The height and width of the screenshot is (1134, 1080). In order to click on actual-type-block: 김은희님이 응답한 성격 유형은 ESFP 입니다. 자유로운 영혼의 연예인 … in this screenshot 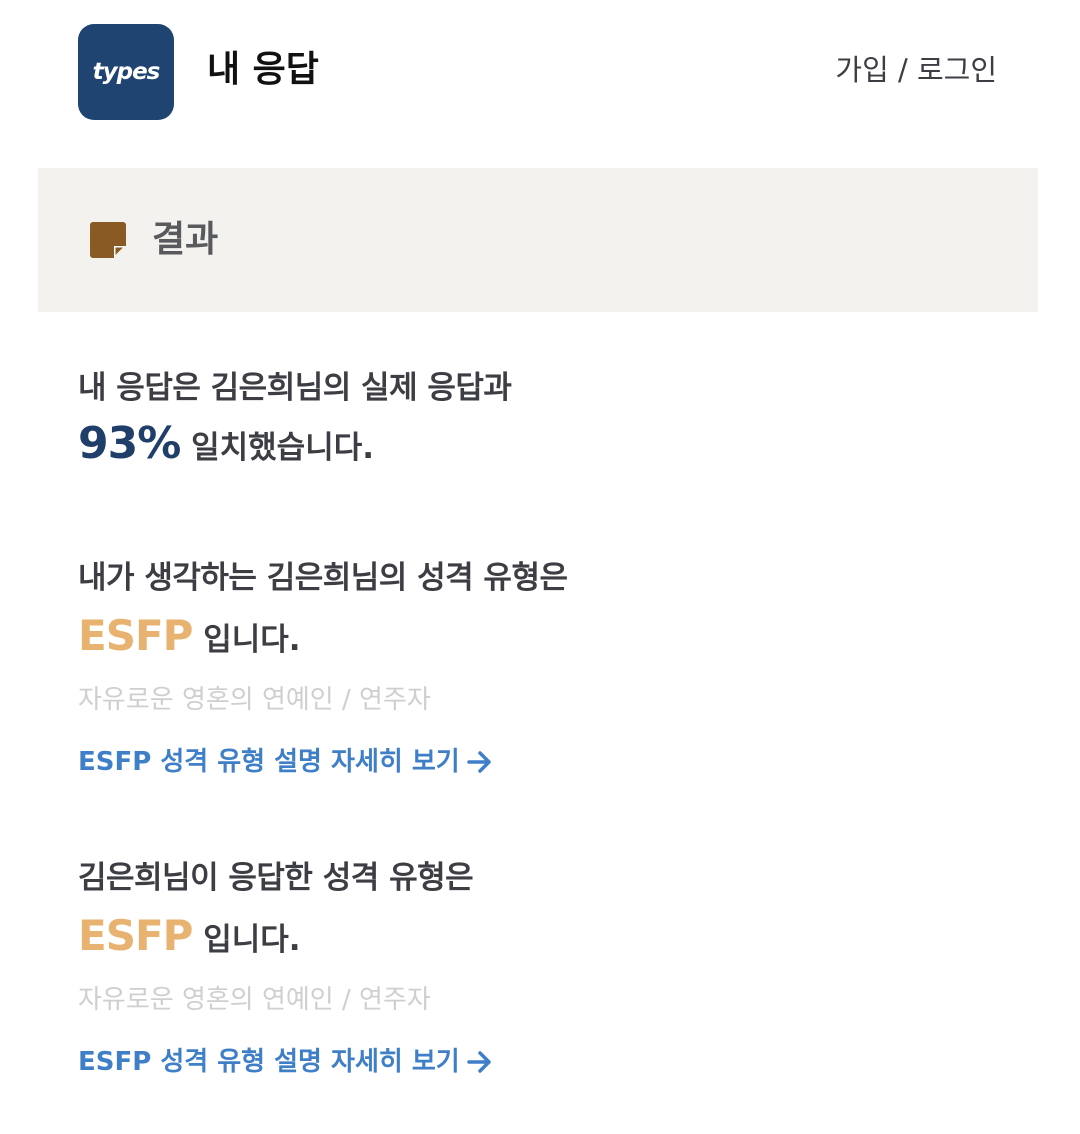, I will do `click(286, 969)`.